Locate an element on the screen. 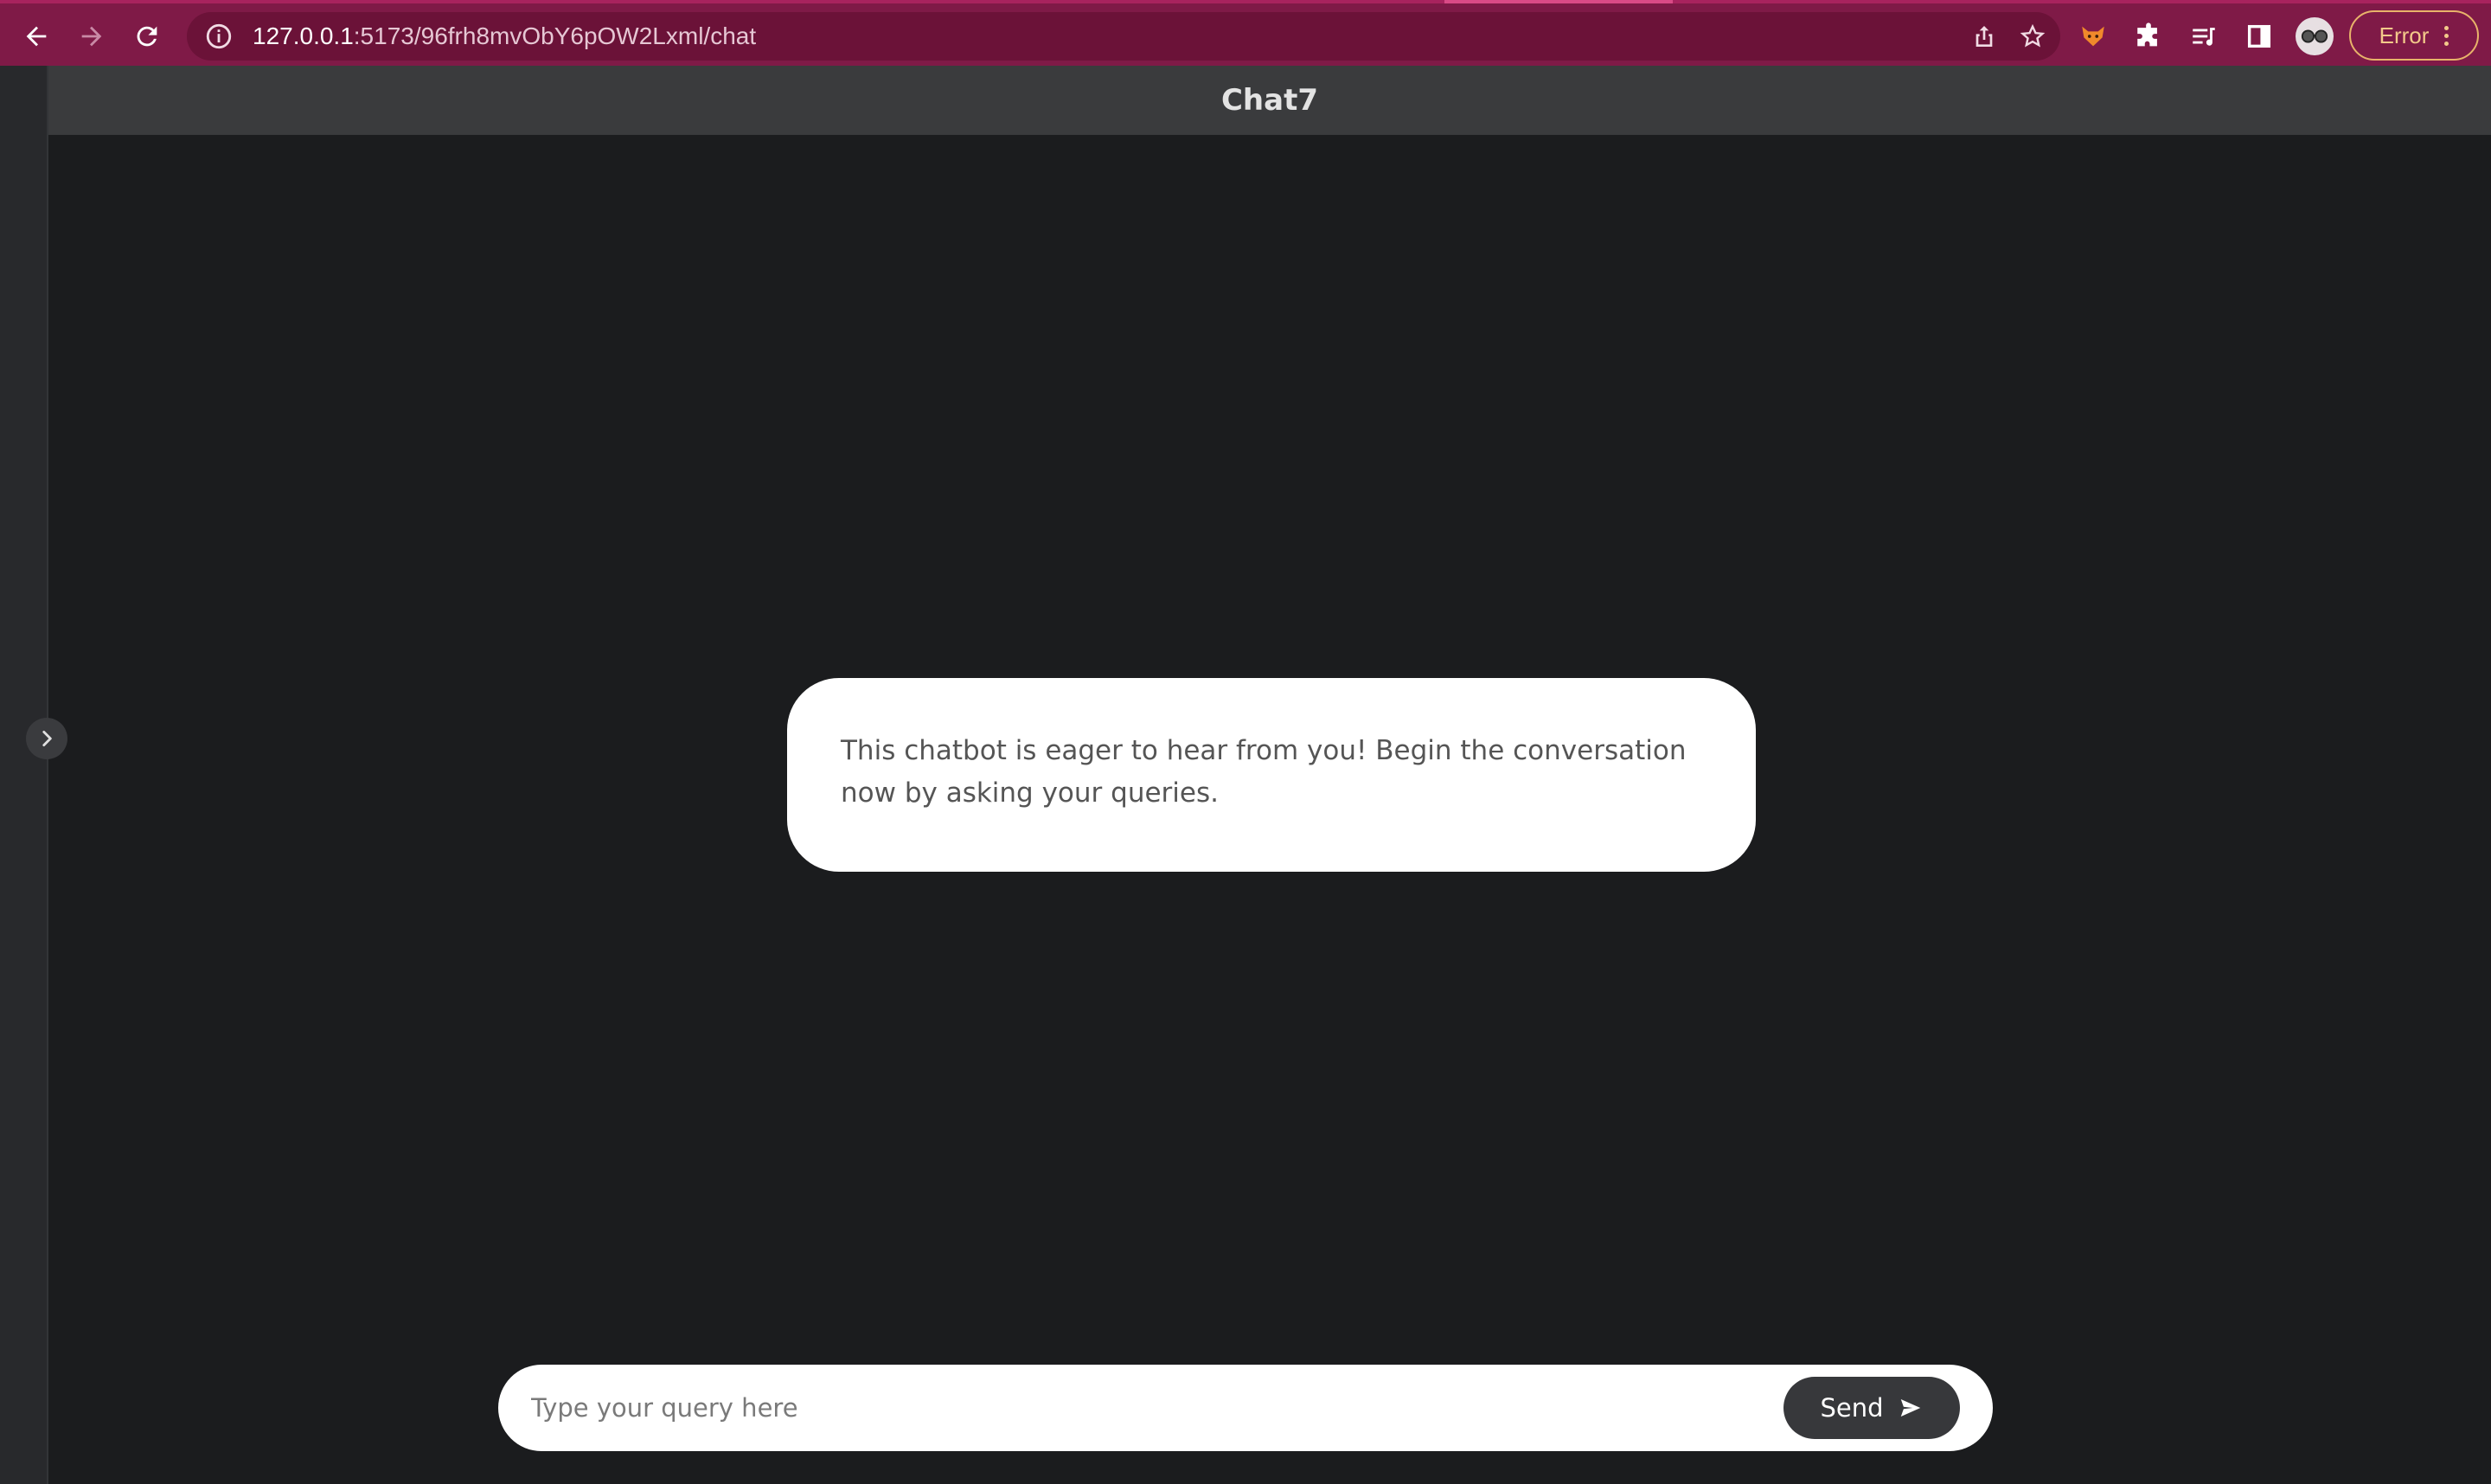 This screenshot has height=1484, width=2491. reload-icon is located at coordinates (147, 36).